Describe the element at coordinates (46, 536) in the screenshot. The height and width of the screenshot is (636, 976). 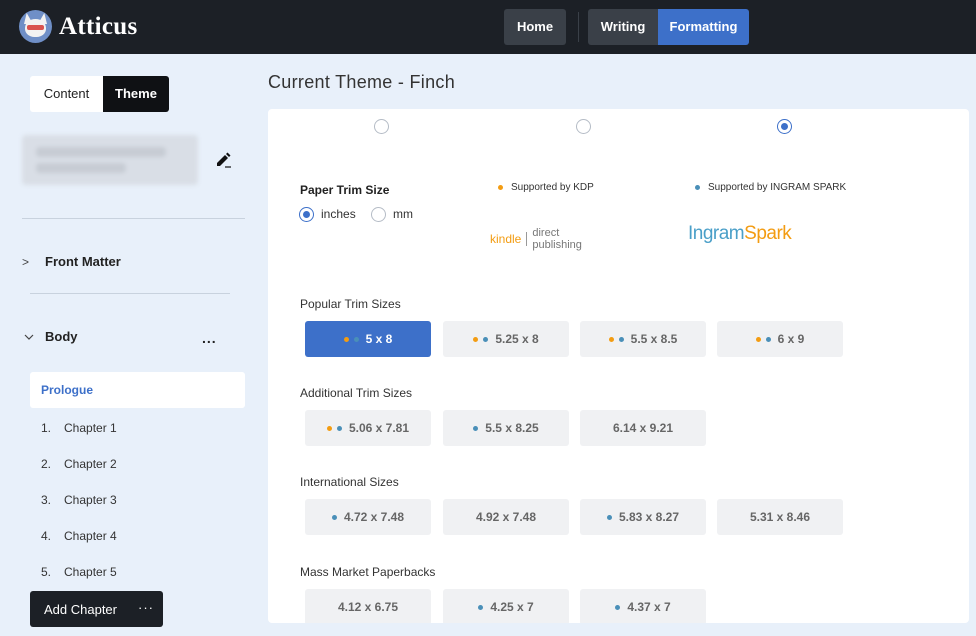
I see `chapter-number: 4.` at that location.